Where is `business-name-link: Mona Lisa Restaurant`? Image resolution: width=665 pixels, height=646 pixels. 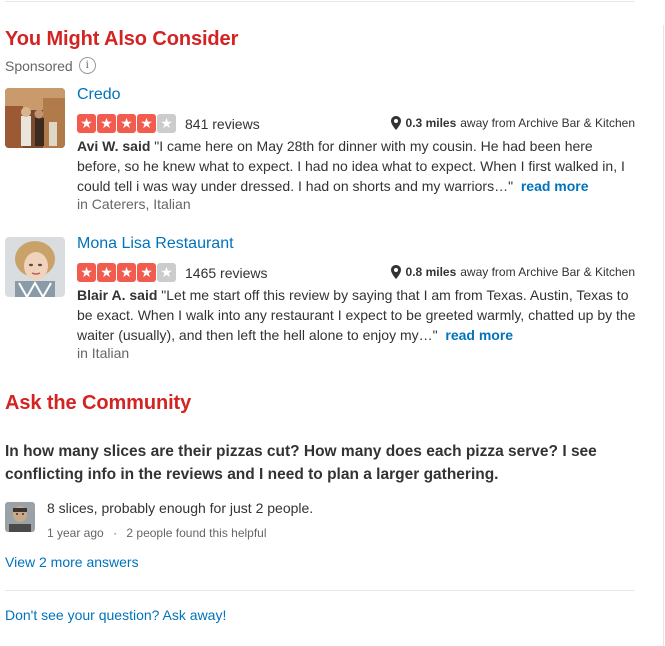
business-name-link: Mona Lisa Restaurant is located at coordinates (155, 244).